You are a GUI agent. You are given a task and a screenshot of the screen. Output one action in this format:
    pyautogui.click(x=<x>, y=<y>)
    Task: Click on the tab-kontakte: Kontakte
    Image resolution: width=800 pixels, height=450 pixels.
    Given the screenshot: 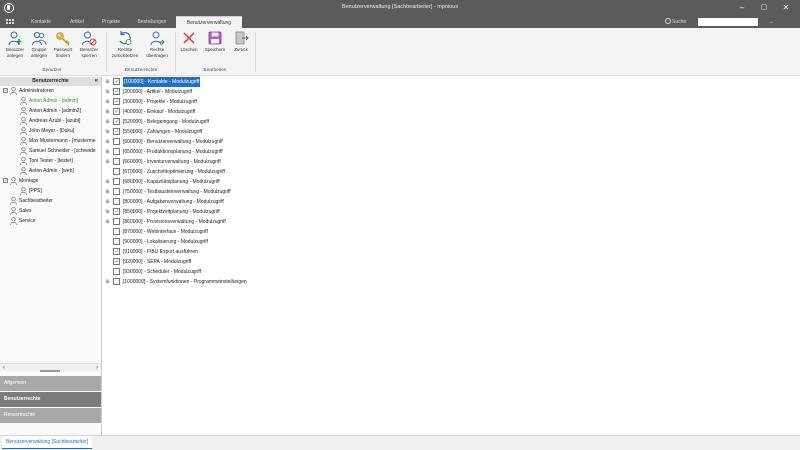 What is the action you would take?
    pyautogui.click(x=41, y=22)
    